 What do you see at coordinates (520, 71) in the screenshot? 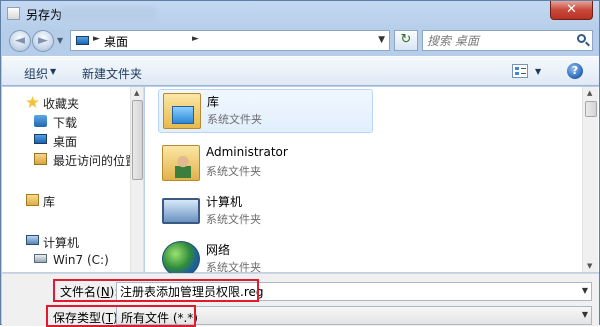
I see `change-view-icon` at bounding box center [520, 71].